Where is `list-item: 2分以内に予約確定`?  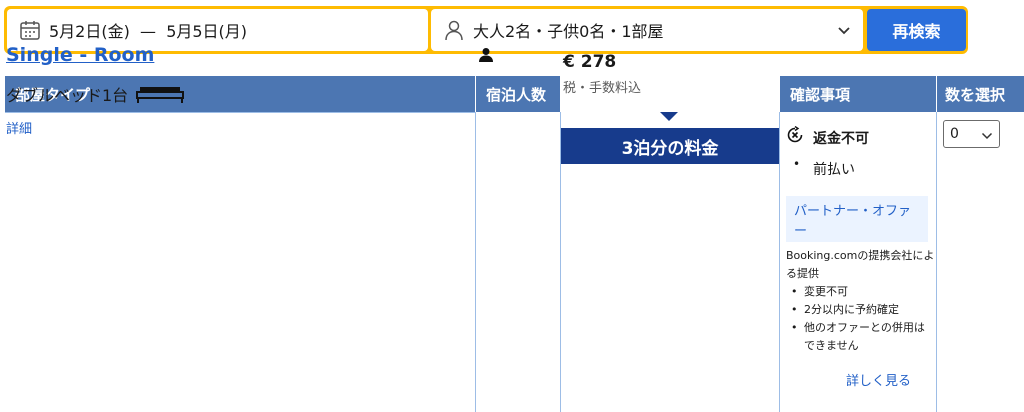
list-item: 2分以内に予約確定 is located at coordinates (860, 310).